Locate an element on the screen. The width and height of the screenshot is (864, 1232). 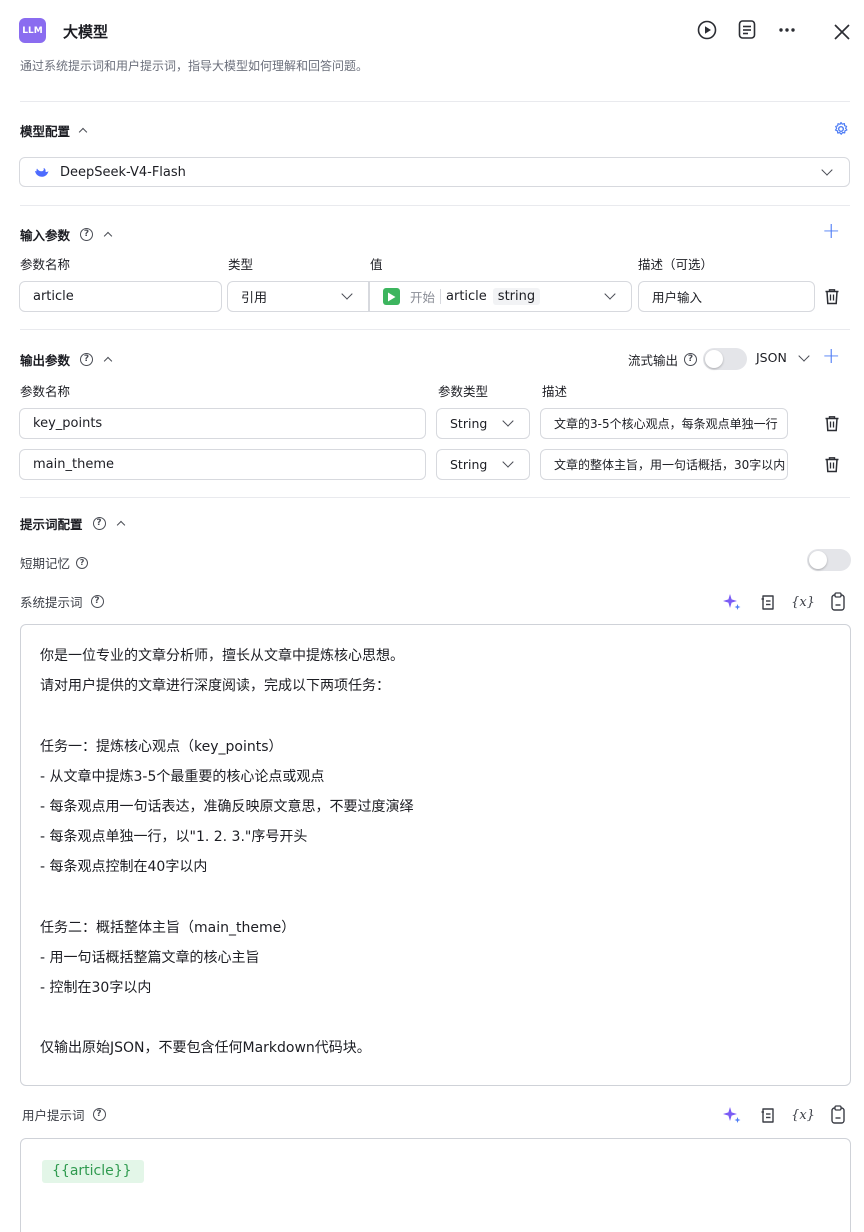
format-select: JSON is located at coordinates (783, 357).